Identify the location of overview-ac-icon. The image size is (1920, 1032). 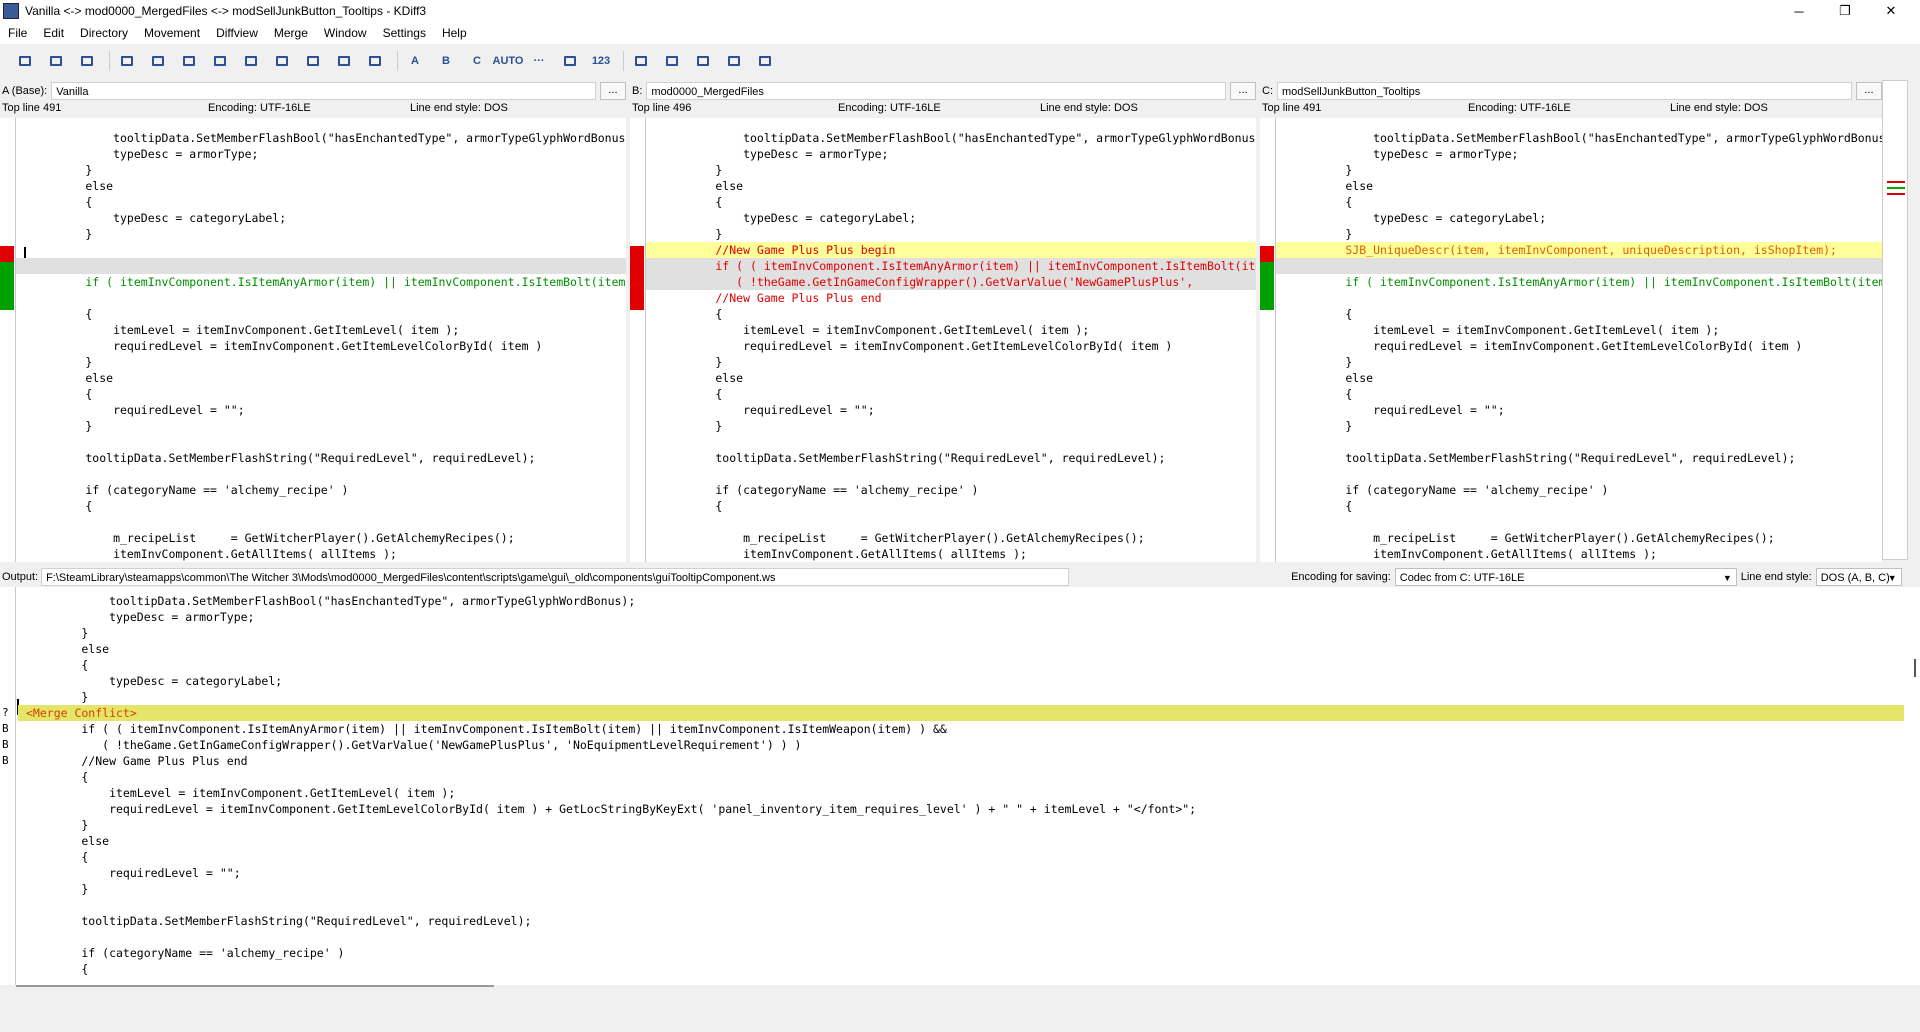
(734, 61).